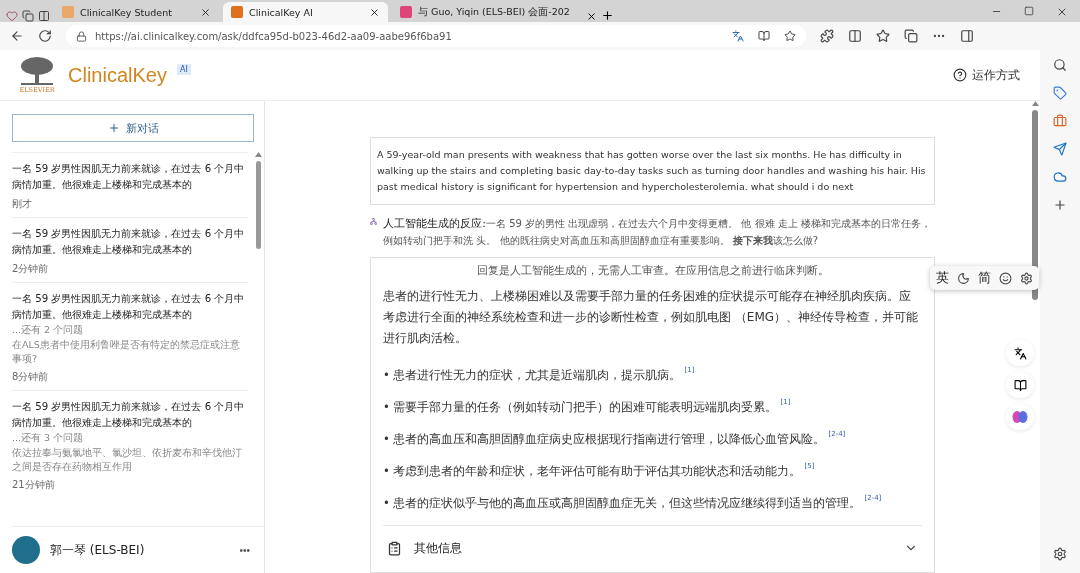  What do you see at coordinates (127, 460) in the screenshot?
I see `followup-question: 依达拉奉与氨氯地平、氯沙坦、依折麦布和辛伐他汀之间是否存在药物相互作用` at bounding box center [127, 460].